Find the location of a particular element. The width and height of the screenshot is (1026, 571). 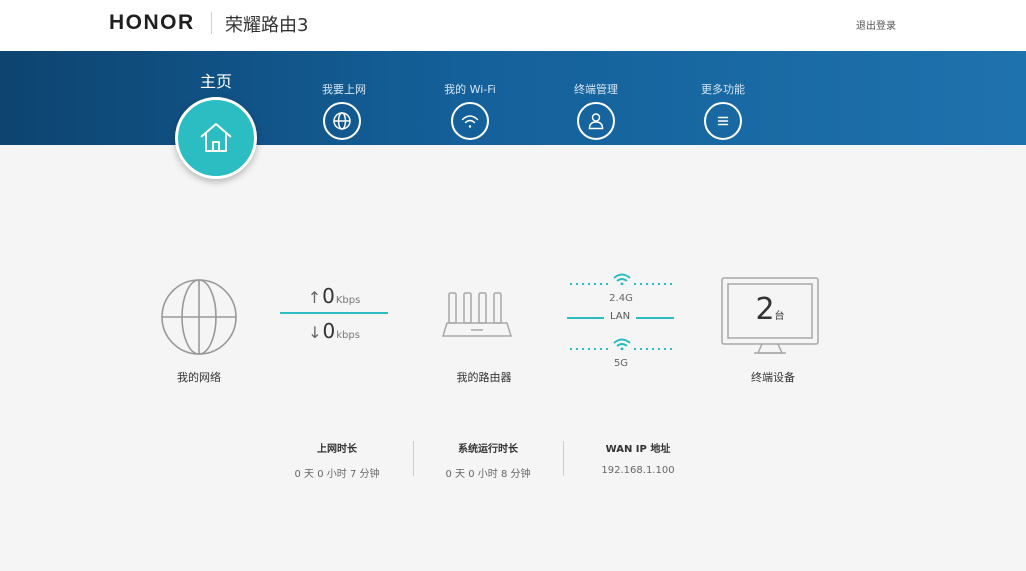

wifi-5g-link is located at coordinates (622, 344).